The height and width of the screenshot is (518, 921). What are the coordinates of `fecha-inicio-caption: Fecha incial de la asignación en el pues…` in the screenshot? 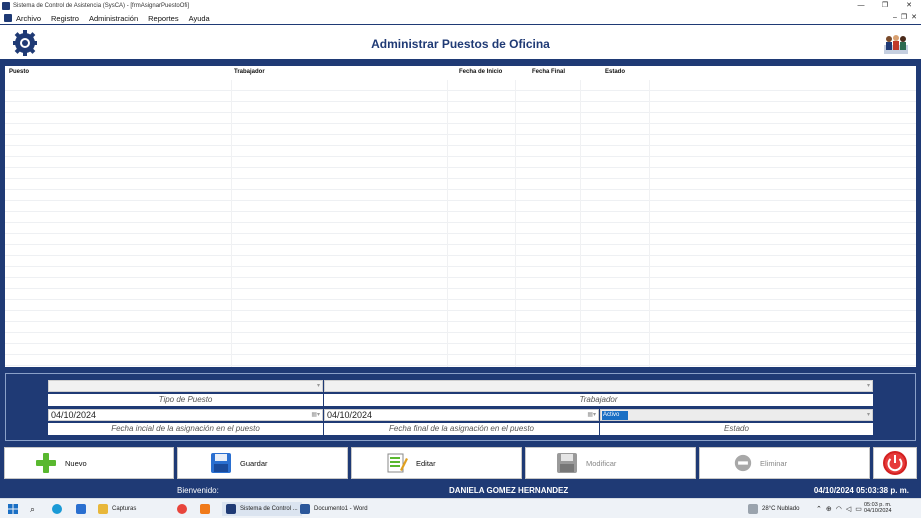 It's located at (185, 429).